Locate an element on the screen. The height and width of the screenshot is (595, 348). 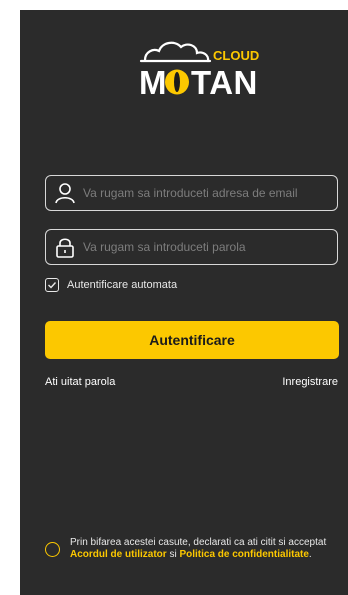
auto-login-label: Autentificare automata is located at coordinates (122, 285).